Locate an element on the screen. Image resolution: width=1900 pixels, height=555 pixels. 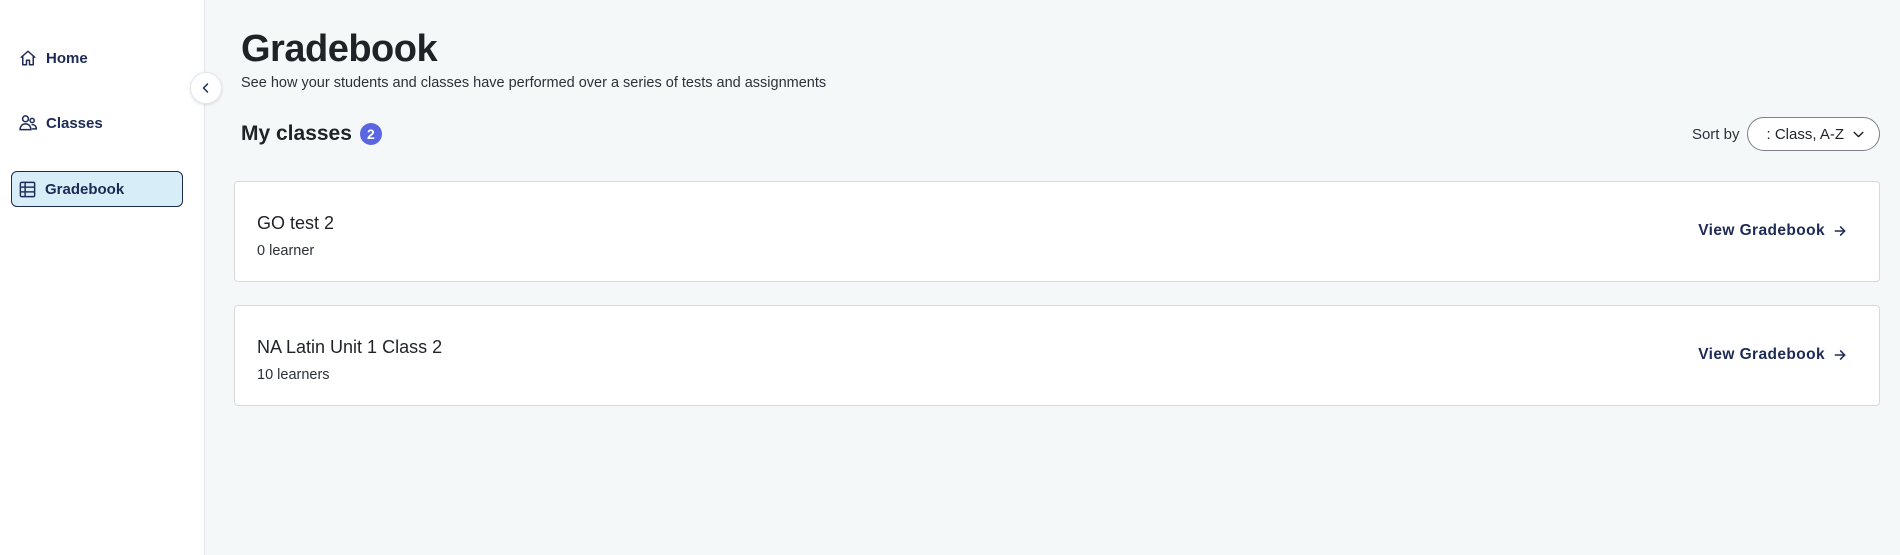
table-icon is located at coordinates (27, 189).